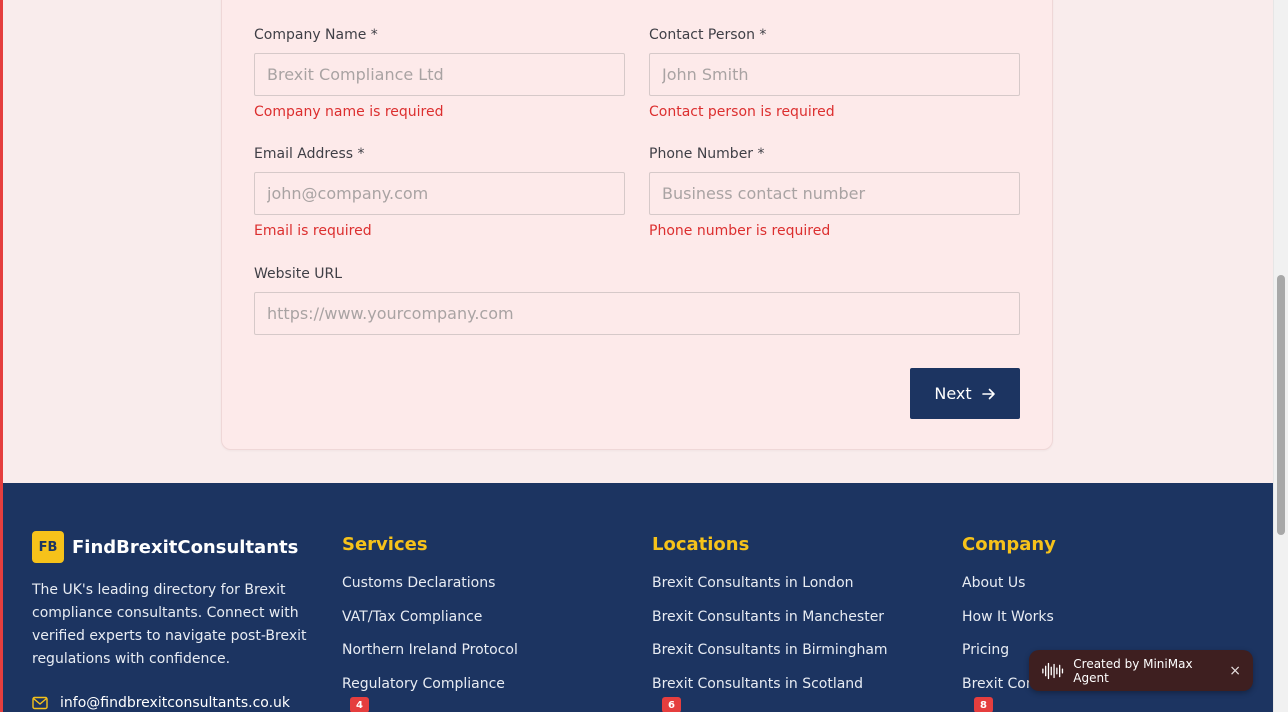  I want to click on company-name-input, so click(439, 74).